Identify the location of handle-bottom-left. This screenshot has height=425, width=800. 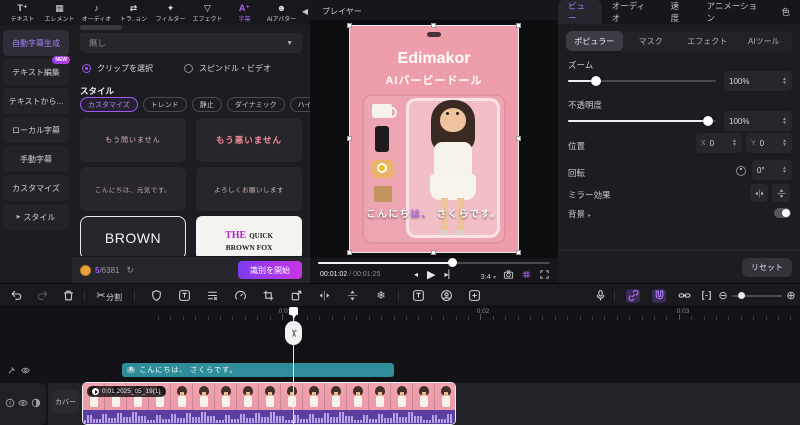
(349, 252).